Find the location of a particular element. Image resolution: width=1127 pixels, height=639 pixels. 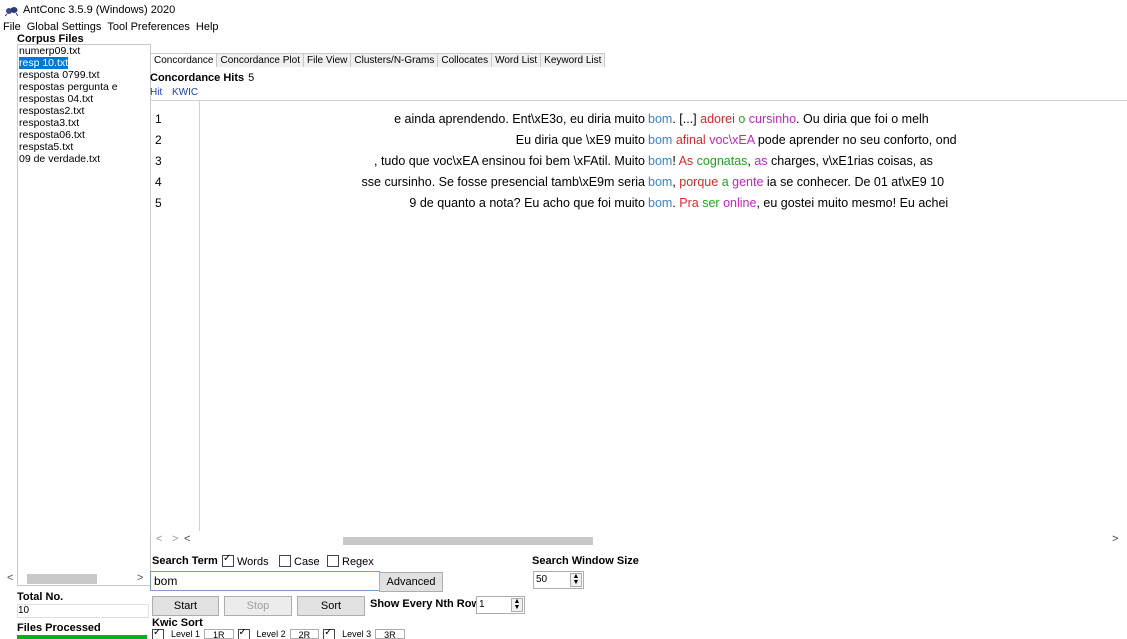

search-term-label: Search Term is located at coordinates (185, 561).